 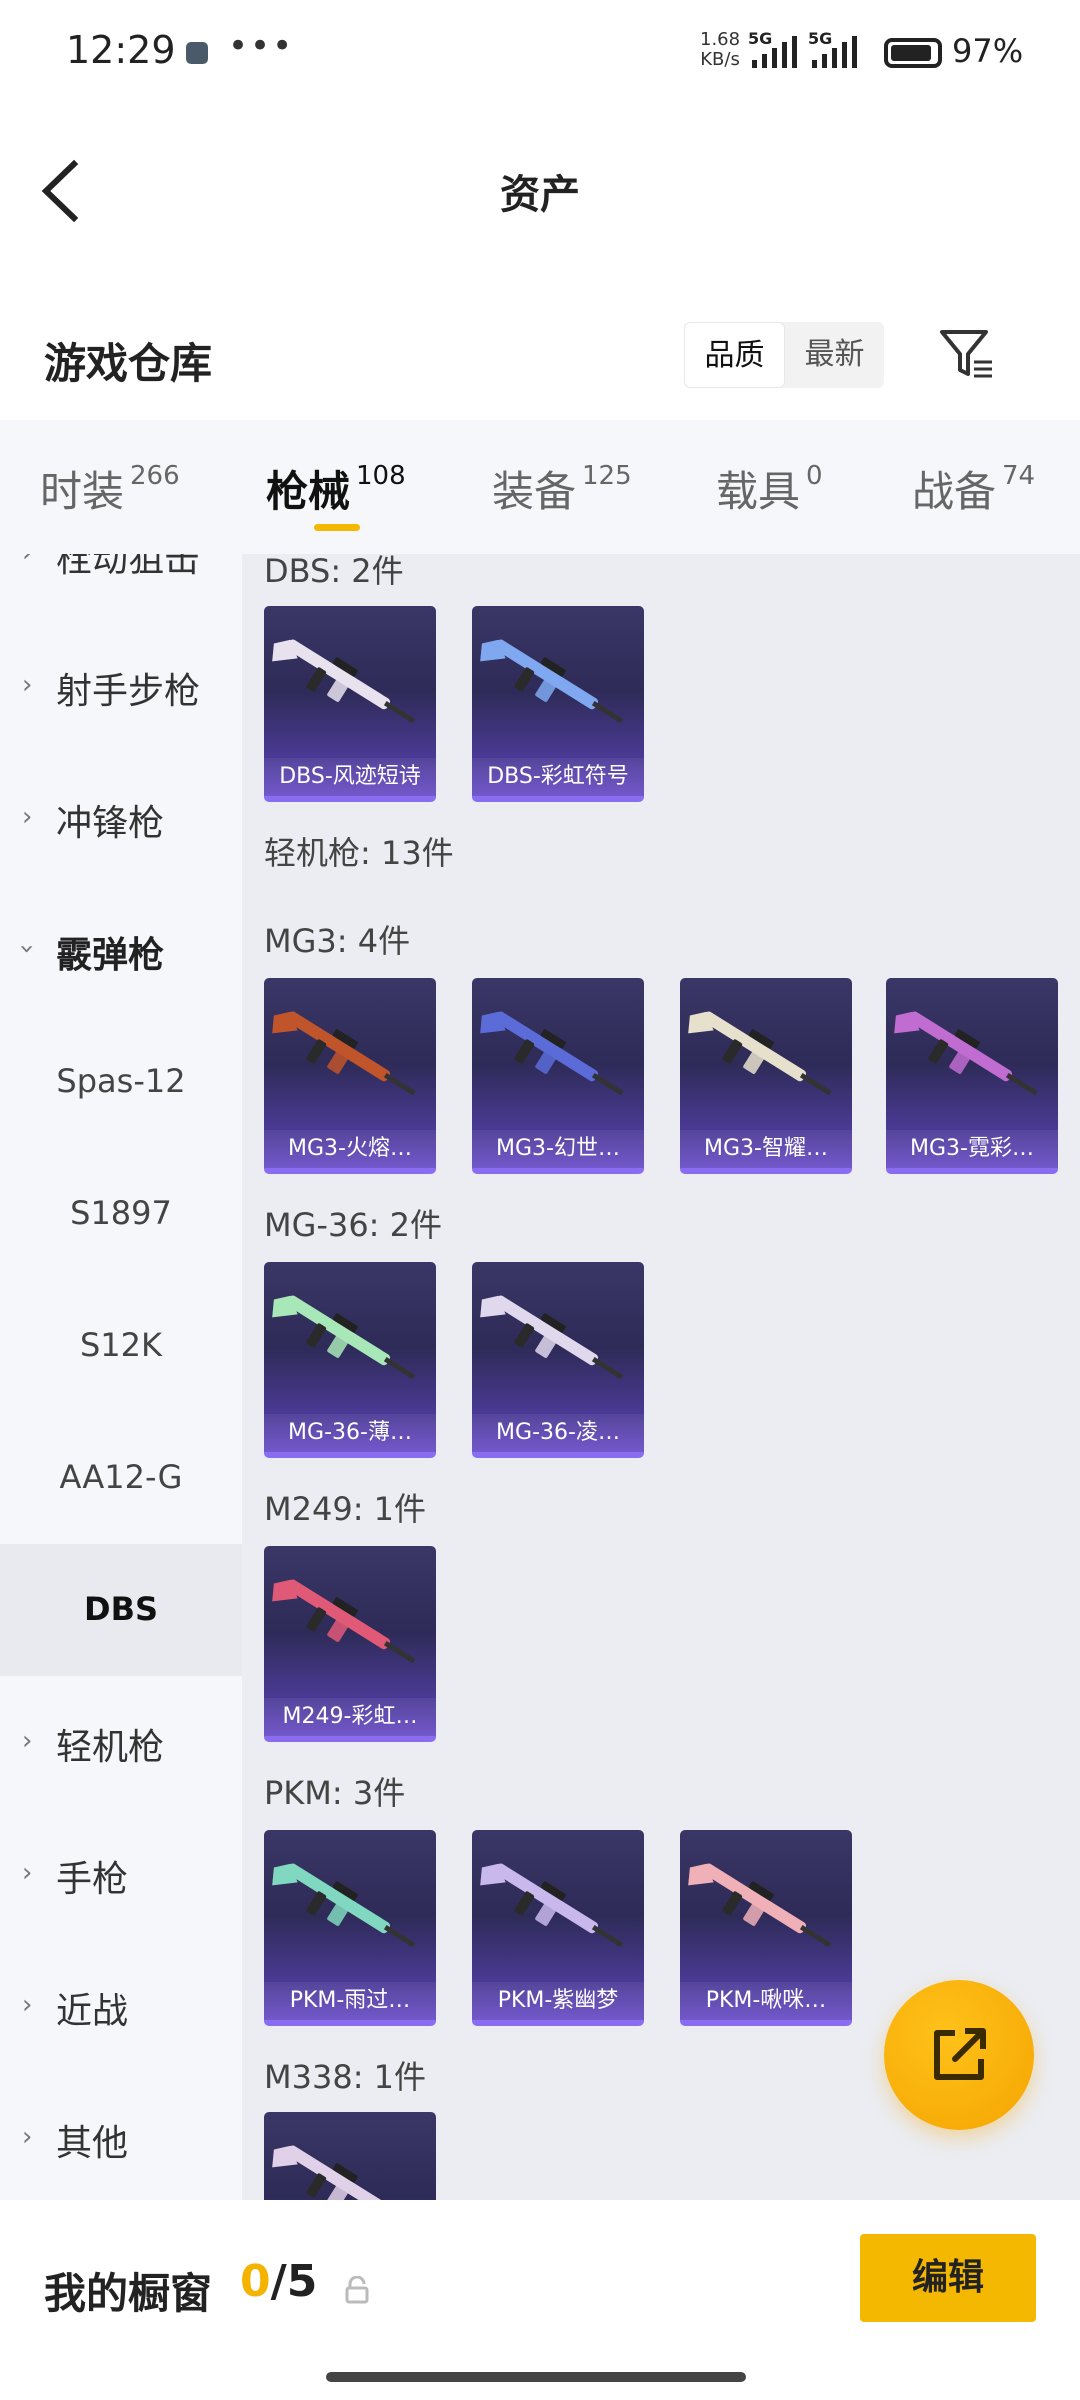 I want to click on weapon-card, so click(x=350, y=2156).